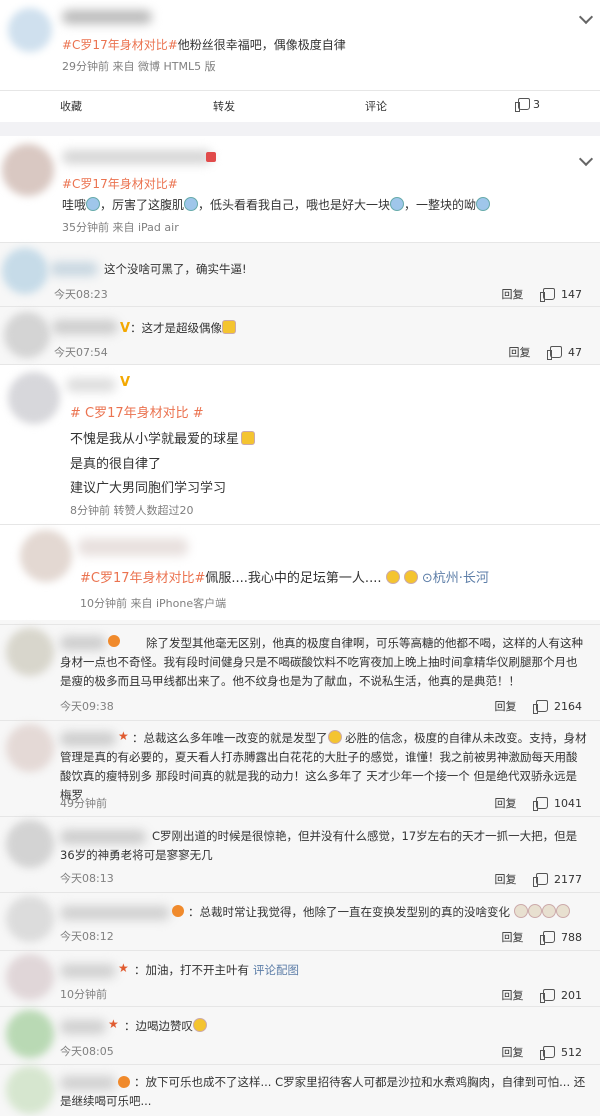  What do you see at coordinates (575, 352) in the screenshot?
I see `like-count: 47` at bounding box center [575, 352].